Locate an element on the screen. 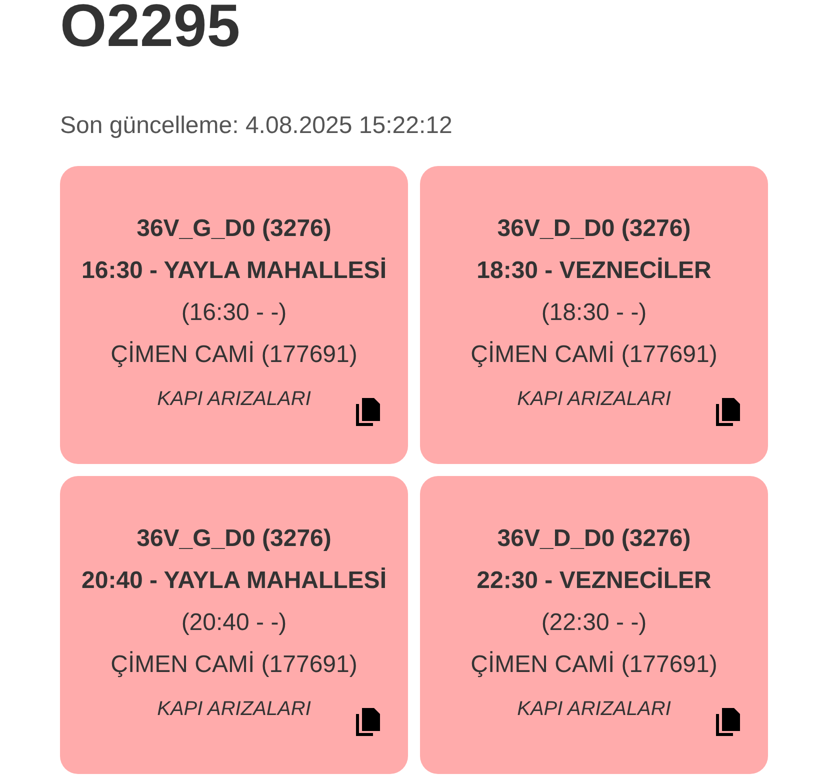  trip-times: (16:30 - -) is located at coordinates (234, 313).